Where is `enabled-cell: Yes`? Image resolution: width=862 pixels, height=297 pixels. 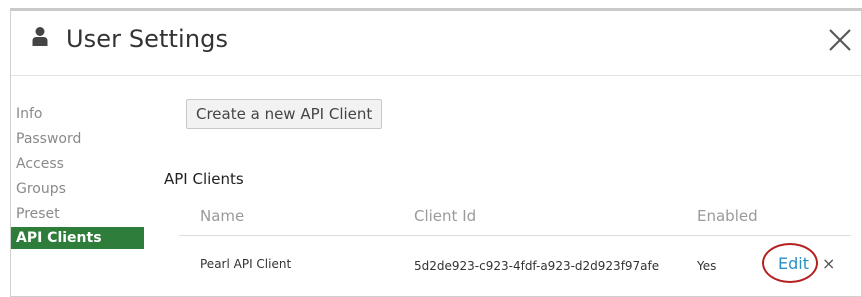
enabled-cell: Yes is located at coordinates (707, 266).